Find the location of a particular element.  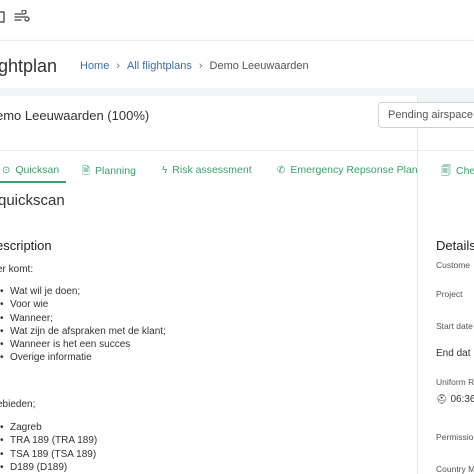

areas-label: ebieden; is located at coordinates (18, 404).